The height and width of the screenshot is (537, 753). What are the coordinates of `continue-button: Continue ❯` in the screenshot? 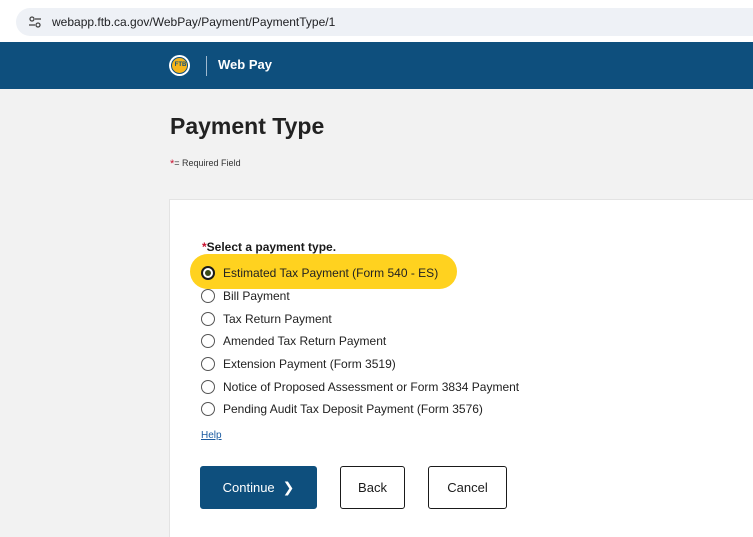 It's located at (258, 487).